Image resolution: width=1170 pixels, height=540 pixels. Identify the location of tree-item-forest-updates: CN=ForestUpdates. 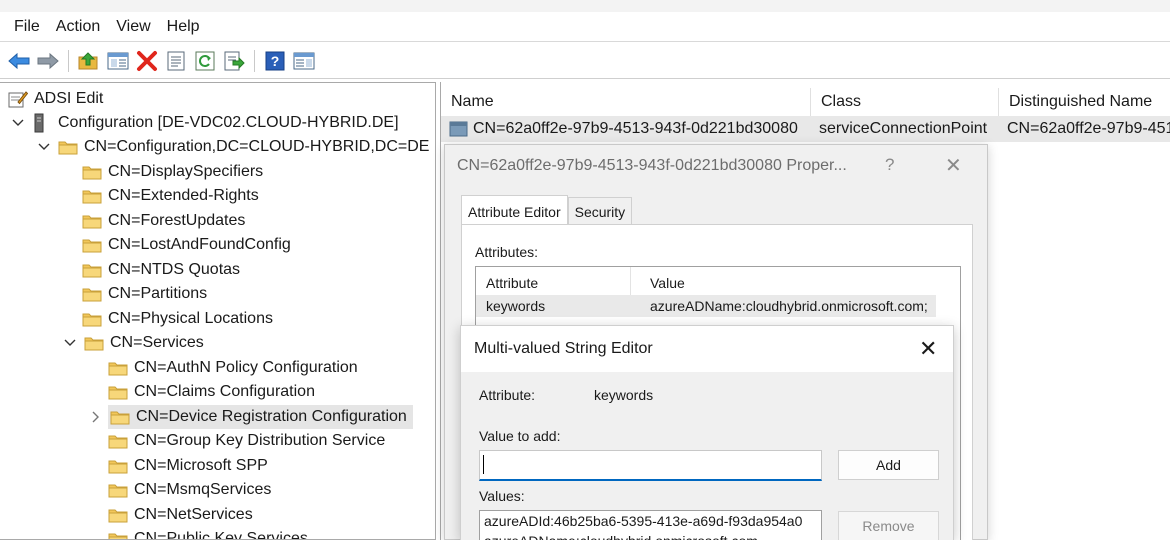
(163, 221).